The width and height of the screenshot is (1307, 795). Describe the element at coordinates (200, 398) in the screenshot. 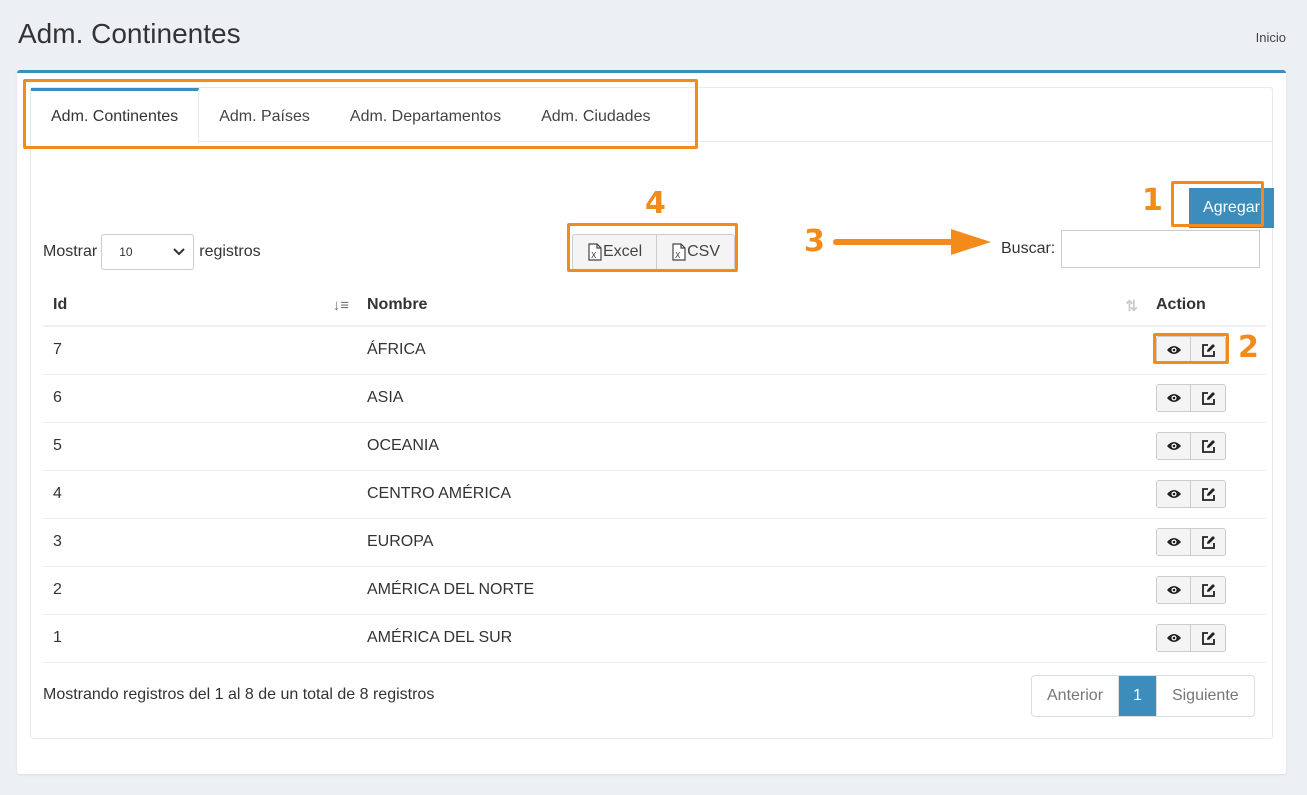

I see `cell-id: 6` at that location.